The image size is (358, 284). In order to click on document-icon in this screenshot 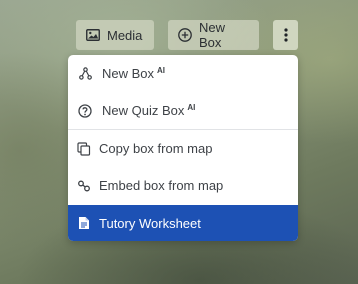, I will do `click(84, 223)`.